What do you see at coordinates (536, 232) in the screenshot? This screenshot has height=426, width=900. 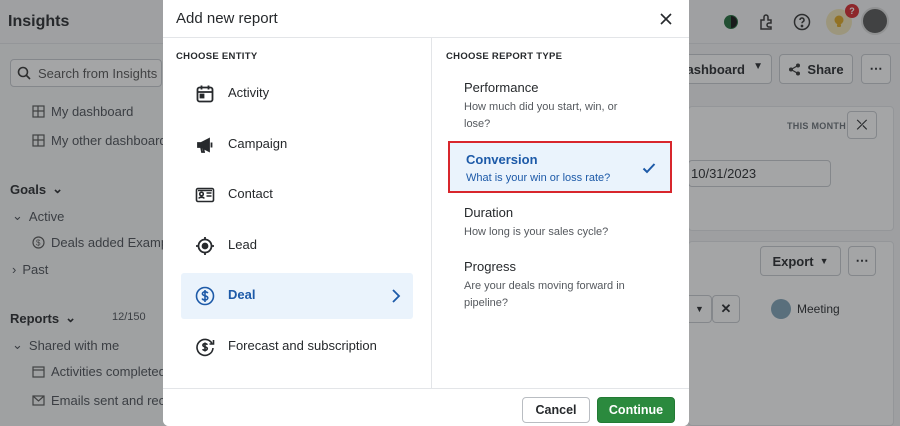 I see `report-type-desc: How long is your sales cycle?` at bounding box center [536, 232].